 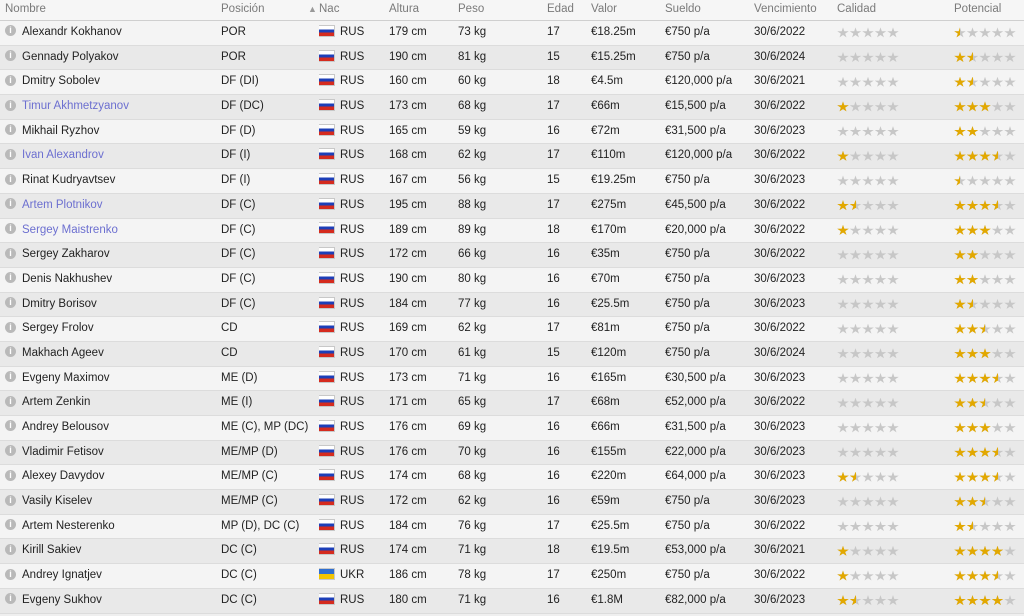 I want to click on player-name: Dmitry Borisov, so click(x=119, y=305).